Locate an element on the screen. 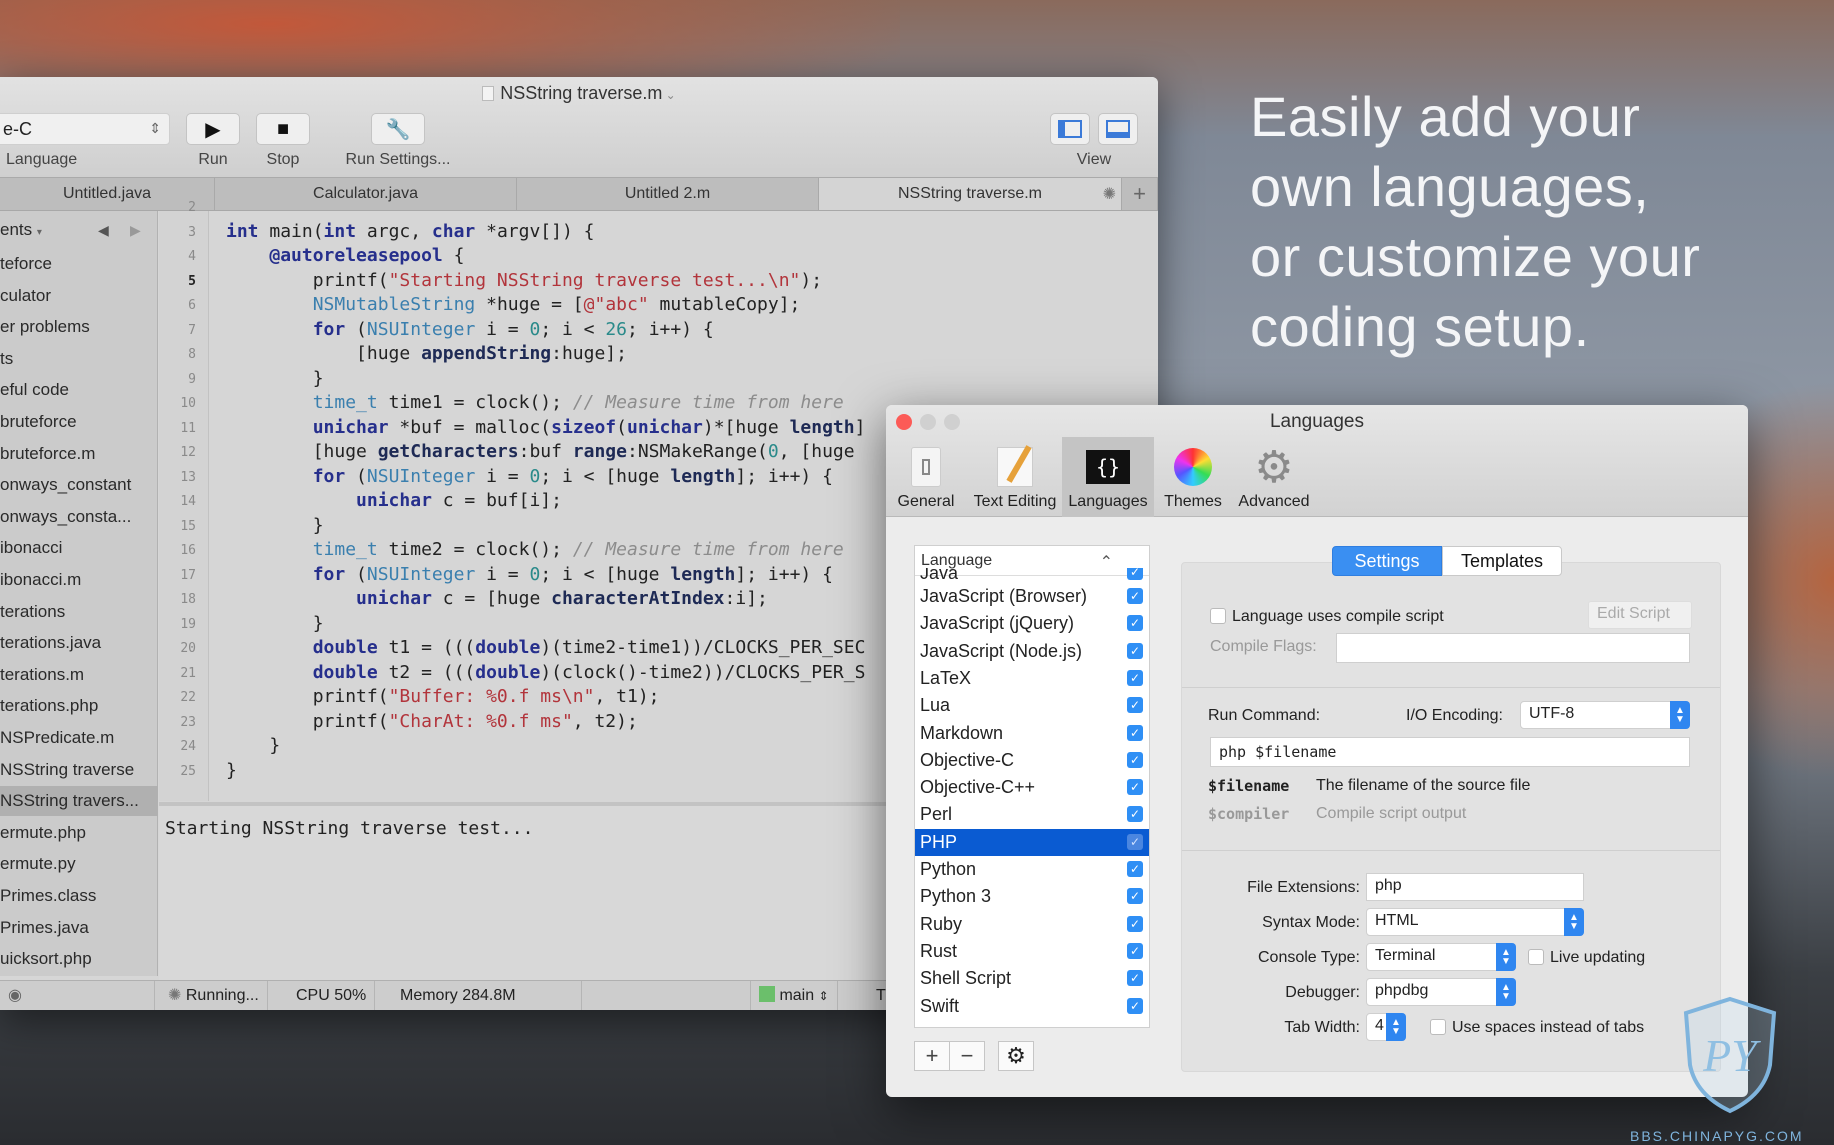 This screenshot has width=1834, height=1145. toggle-console-button is located at coordinates (1118, 129).